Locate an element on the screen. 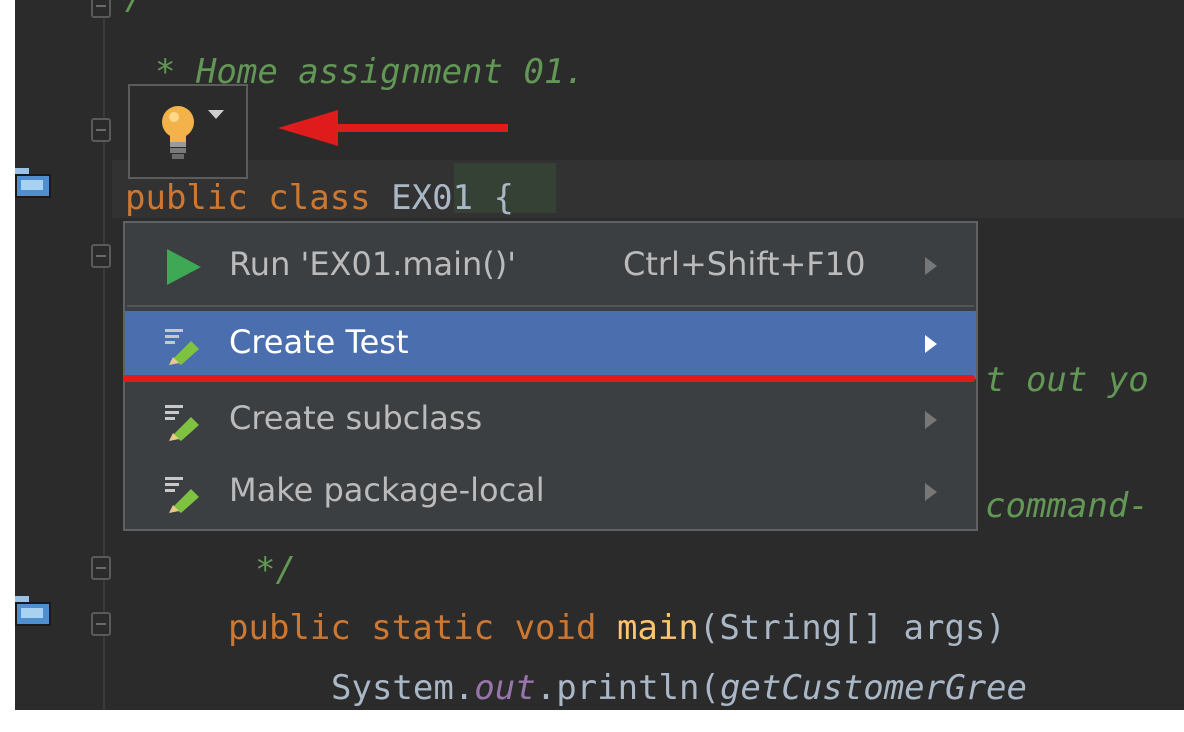 This screenshot has height=732, width=1184. menu-item-create-subclass: Create subclass is located at coordinates (550, 421).